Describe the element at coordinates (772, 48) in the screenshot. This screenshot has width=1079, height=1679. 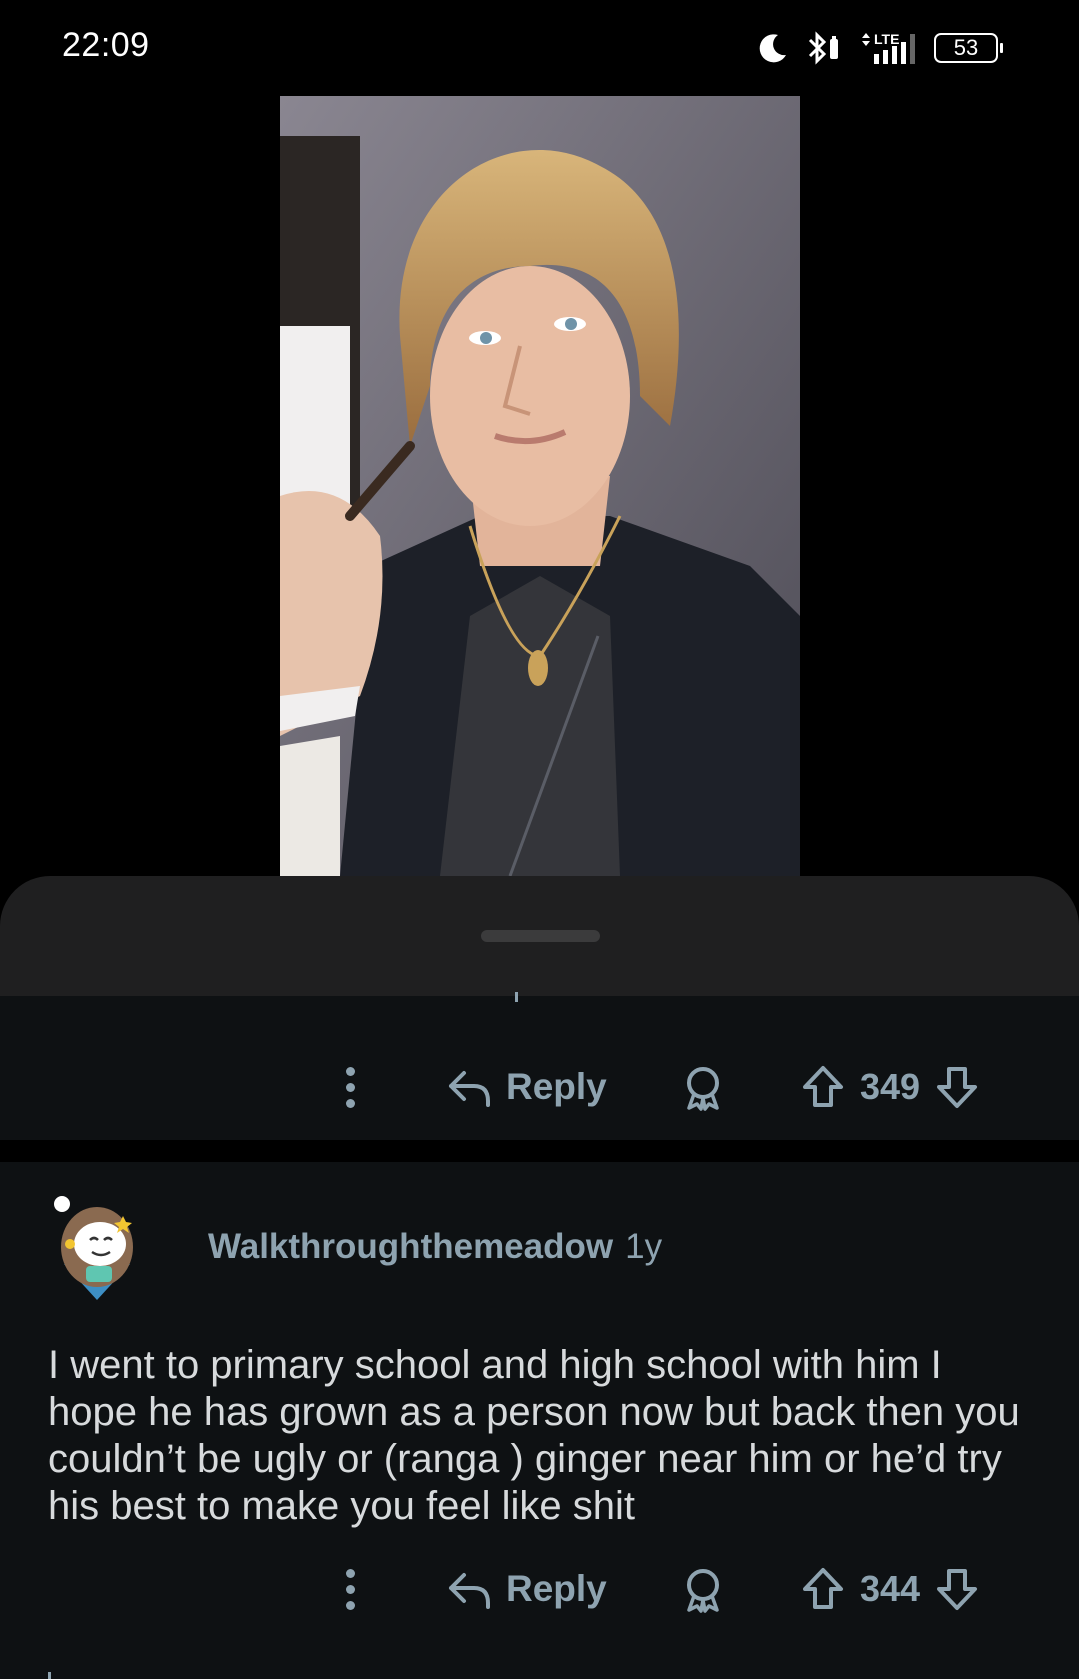
I see `moon-icon` at that location.